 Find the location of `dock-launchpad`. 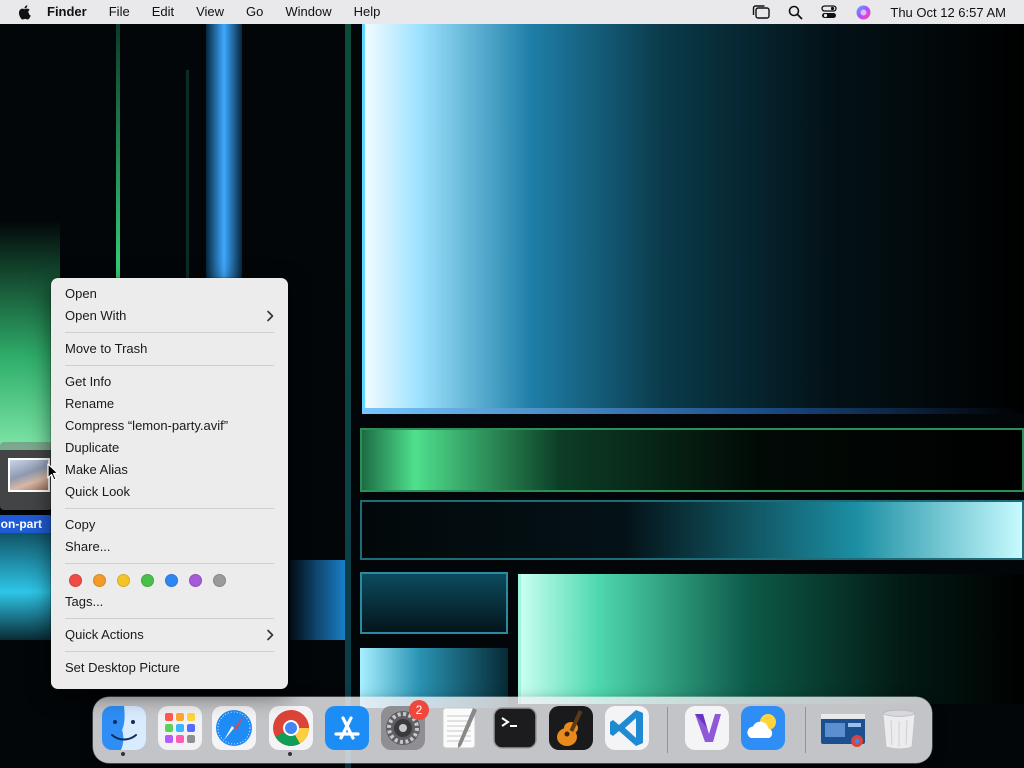

dock-launchpad is located at coordinates (180, 728).